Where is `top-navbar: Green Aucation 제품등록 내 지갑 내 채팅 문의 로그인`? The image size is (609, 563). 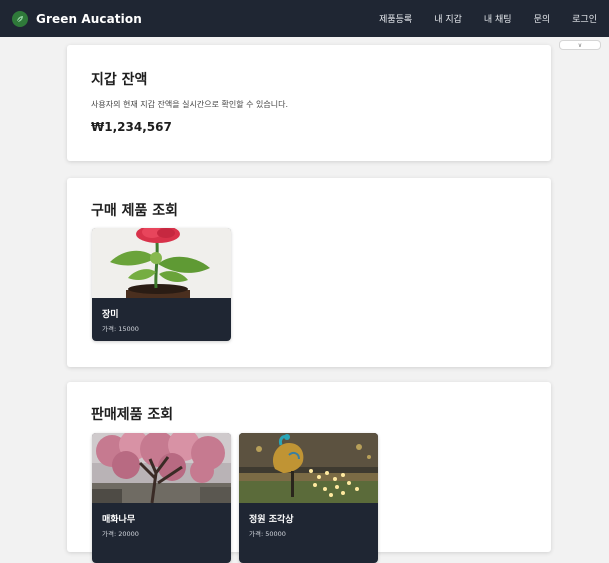
top-navbar: Green Aucation 제품등록 내 지갑 내 채팅 문의 로그인 is located at coordinates (304, 18).